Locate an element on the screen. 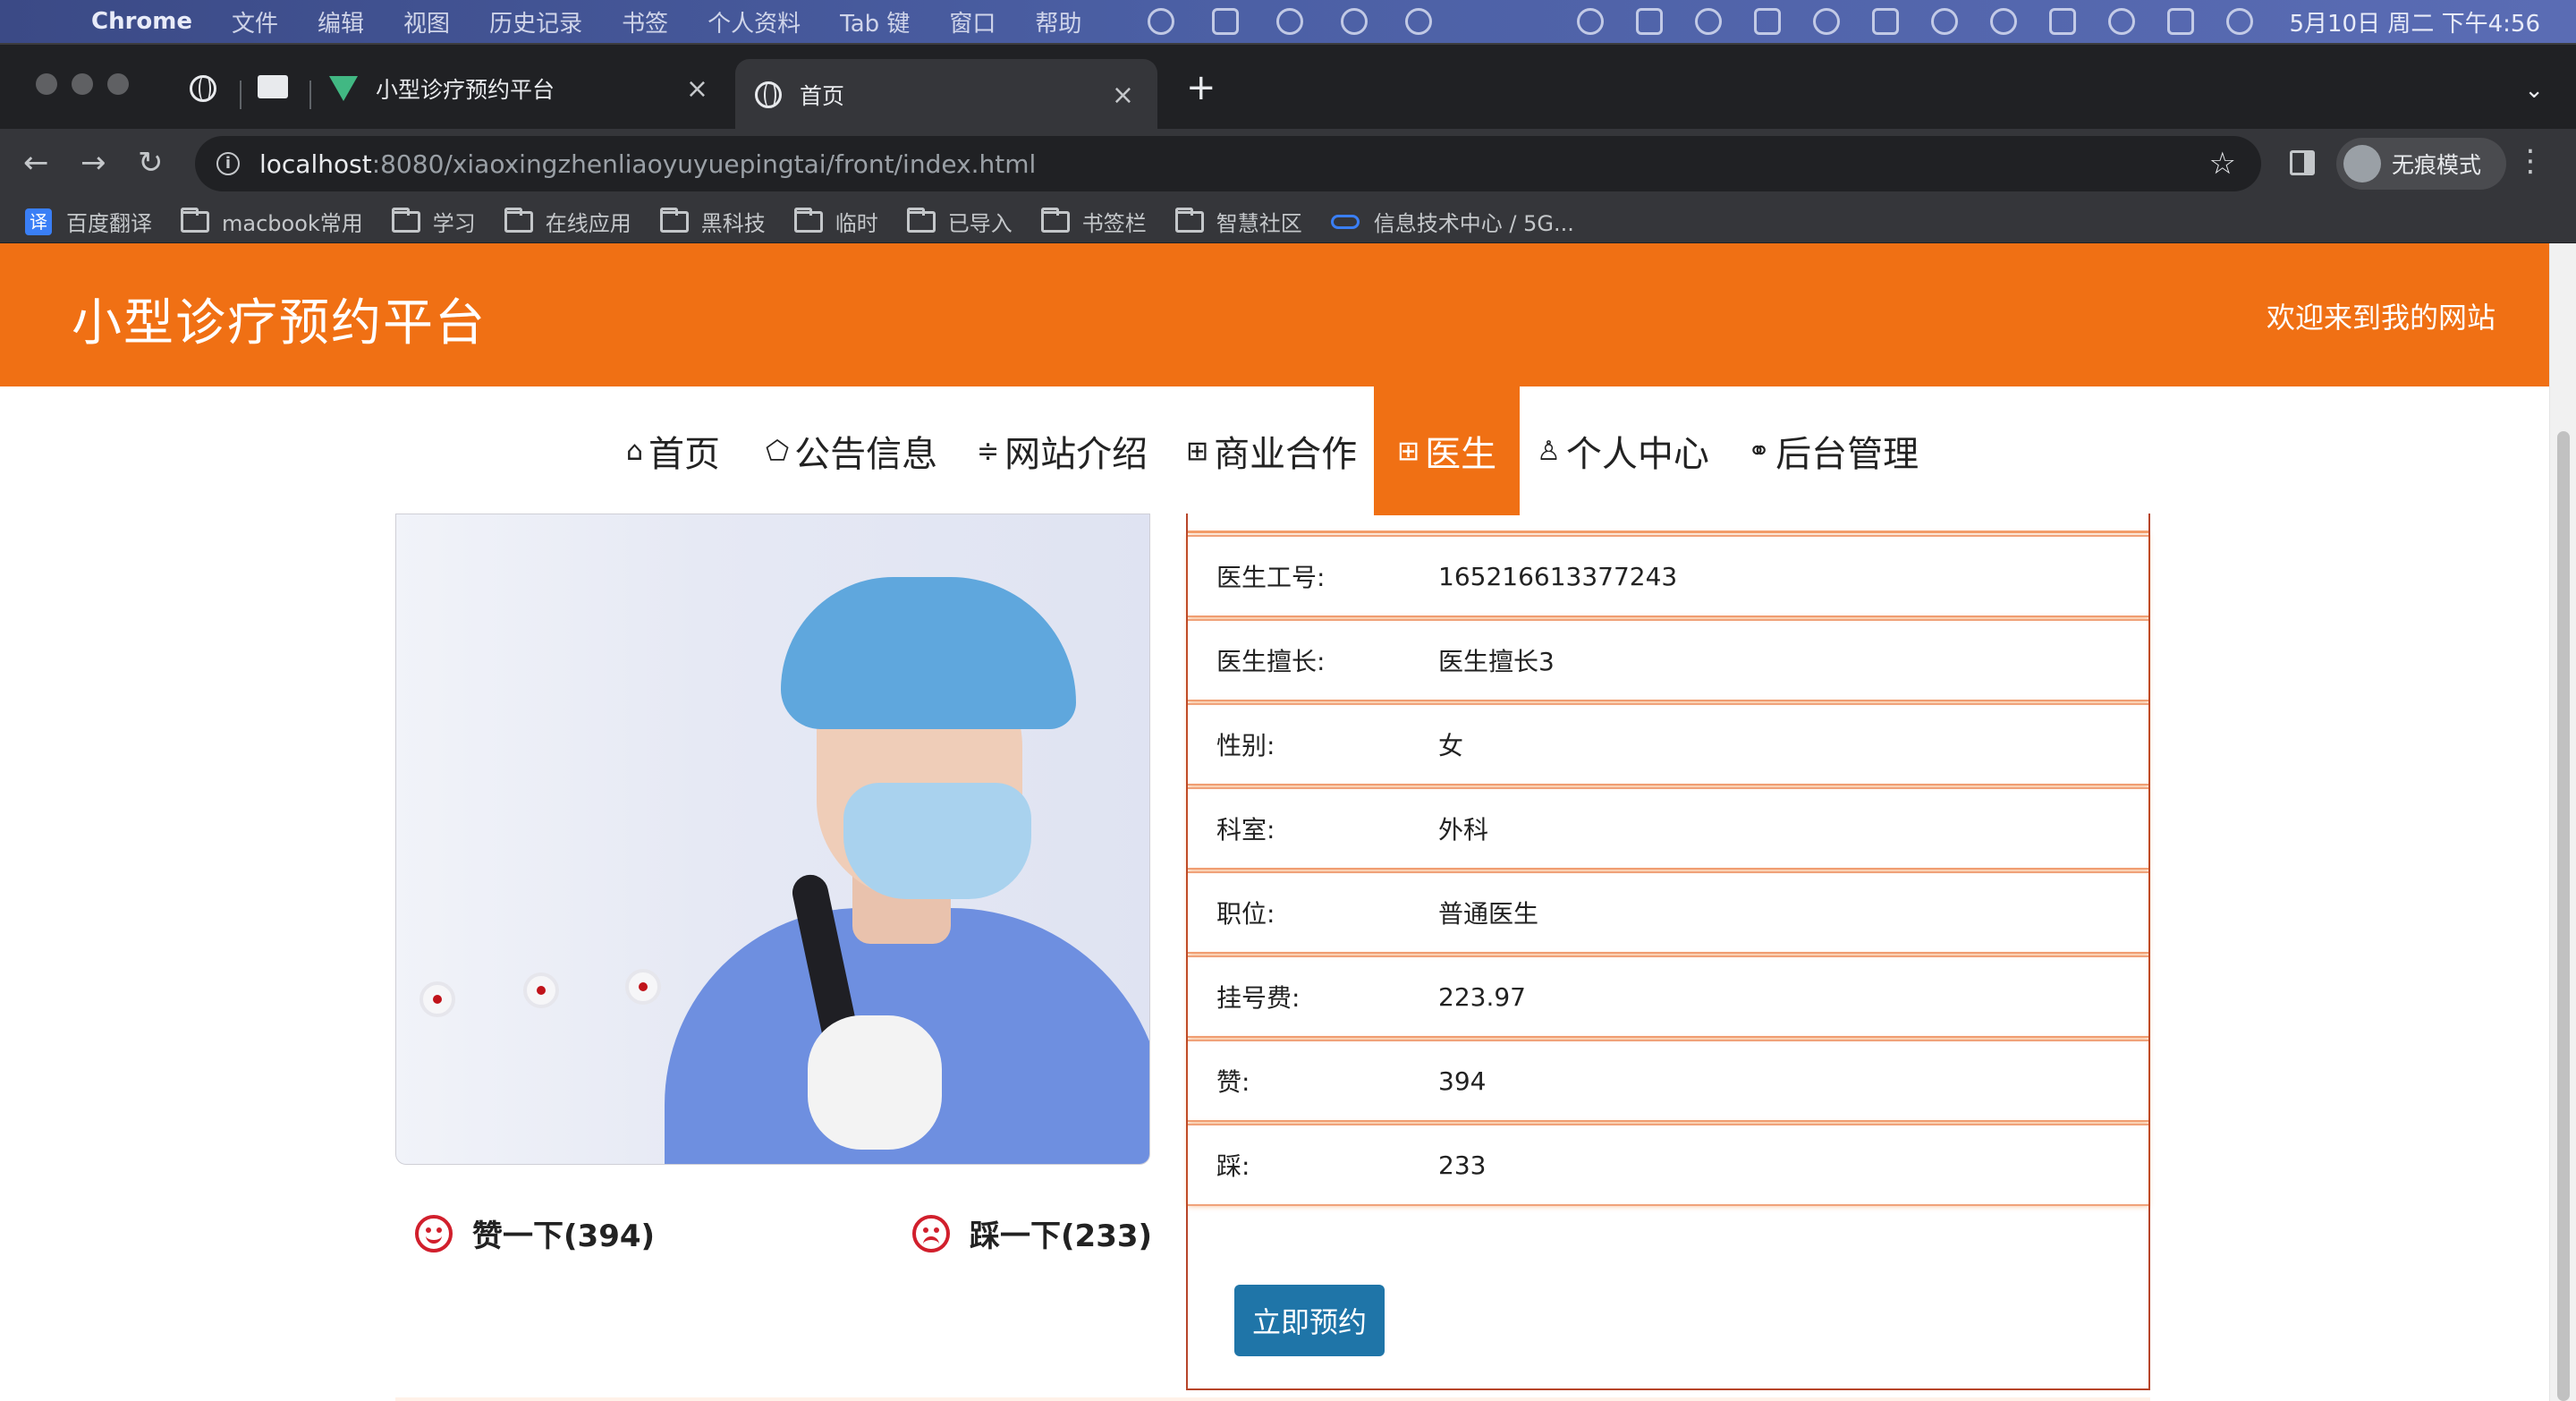  user-icon is located at coordinates (2004, 21).